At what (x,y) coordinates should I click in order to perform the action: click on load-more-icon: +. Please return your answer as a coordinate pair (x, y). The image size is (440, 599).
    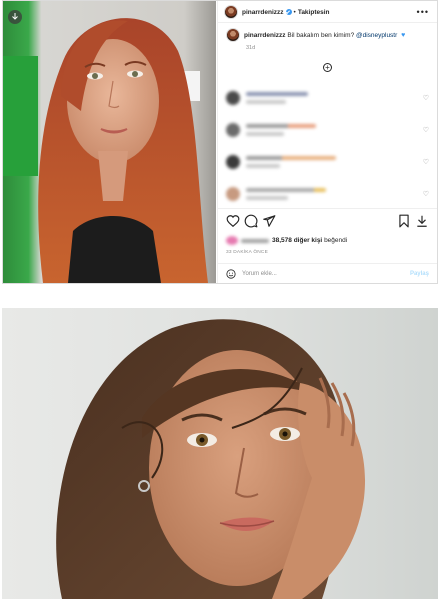
    Looking at the image, I should click on (327, 67).